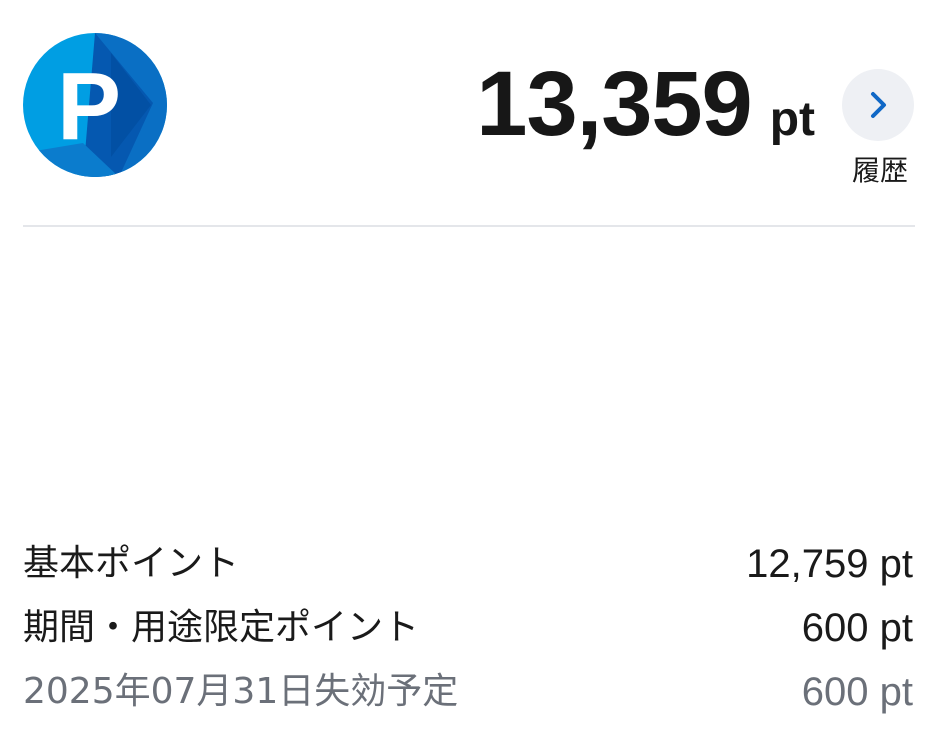 Image resolution: width=938 pixels, height=735 pixels. Describe the element at coordinates (829, 564) in the screenshot. I see `row-value: 12,759 pt` at that location.